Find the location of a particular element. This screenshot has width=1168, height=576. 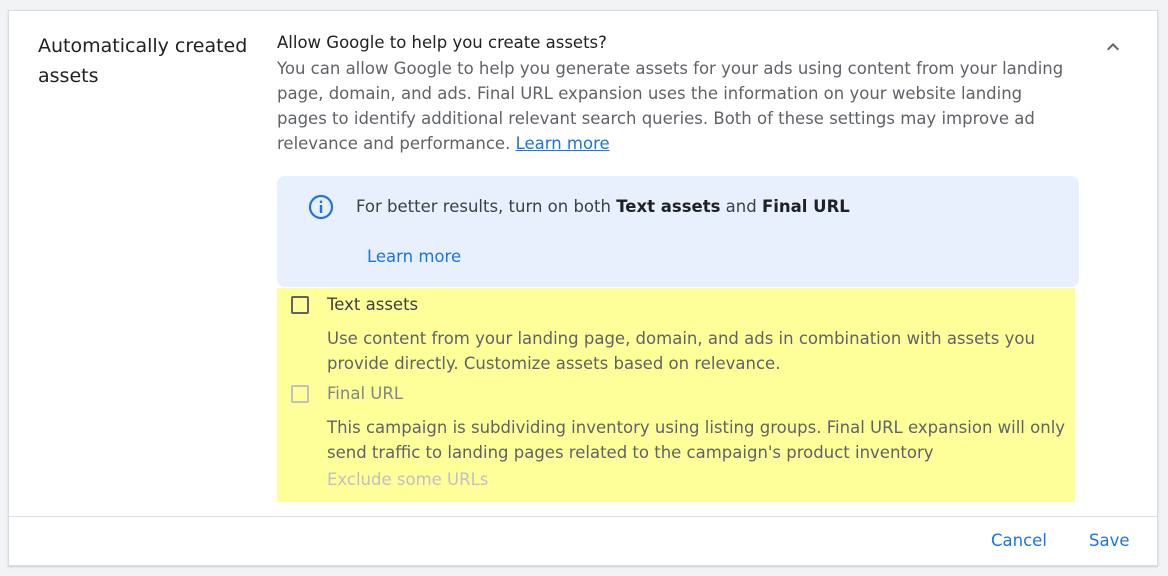

chevron-up-icon is located at coordinates (1113, 47).